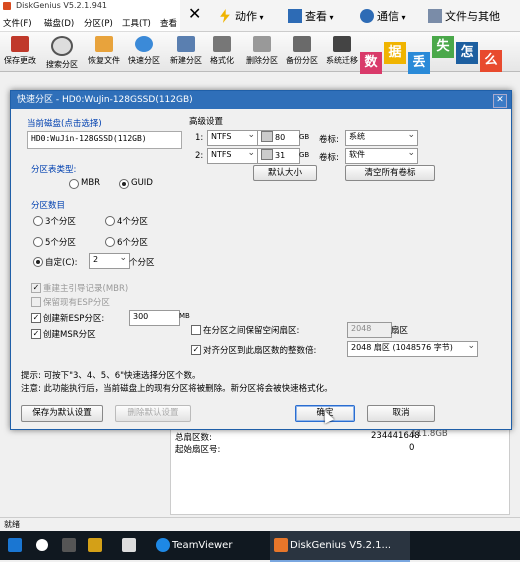 The image size is (520, 562). I want to click on tip-text: 提示: 可按下"3、4、5、6"快速选择分区个数。, so click(111, 376).